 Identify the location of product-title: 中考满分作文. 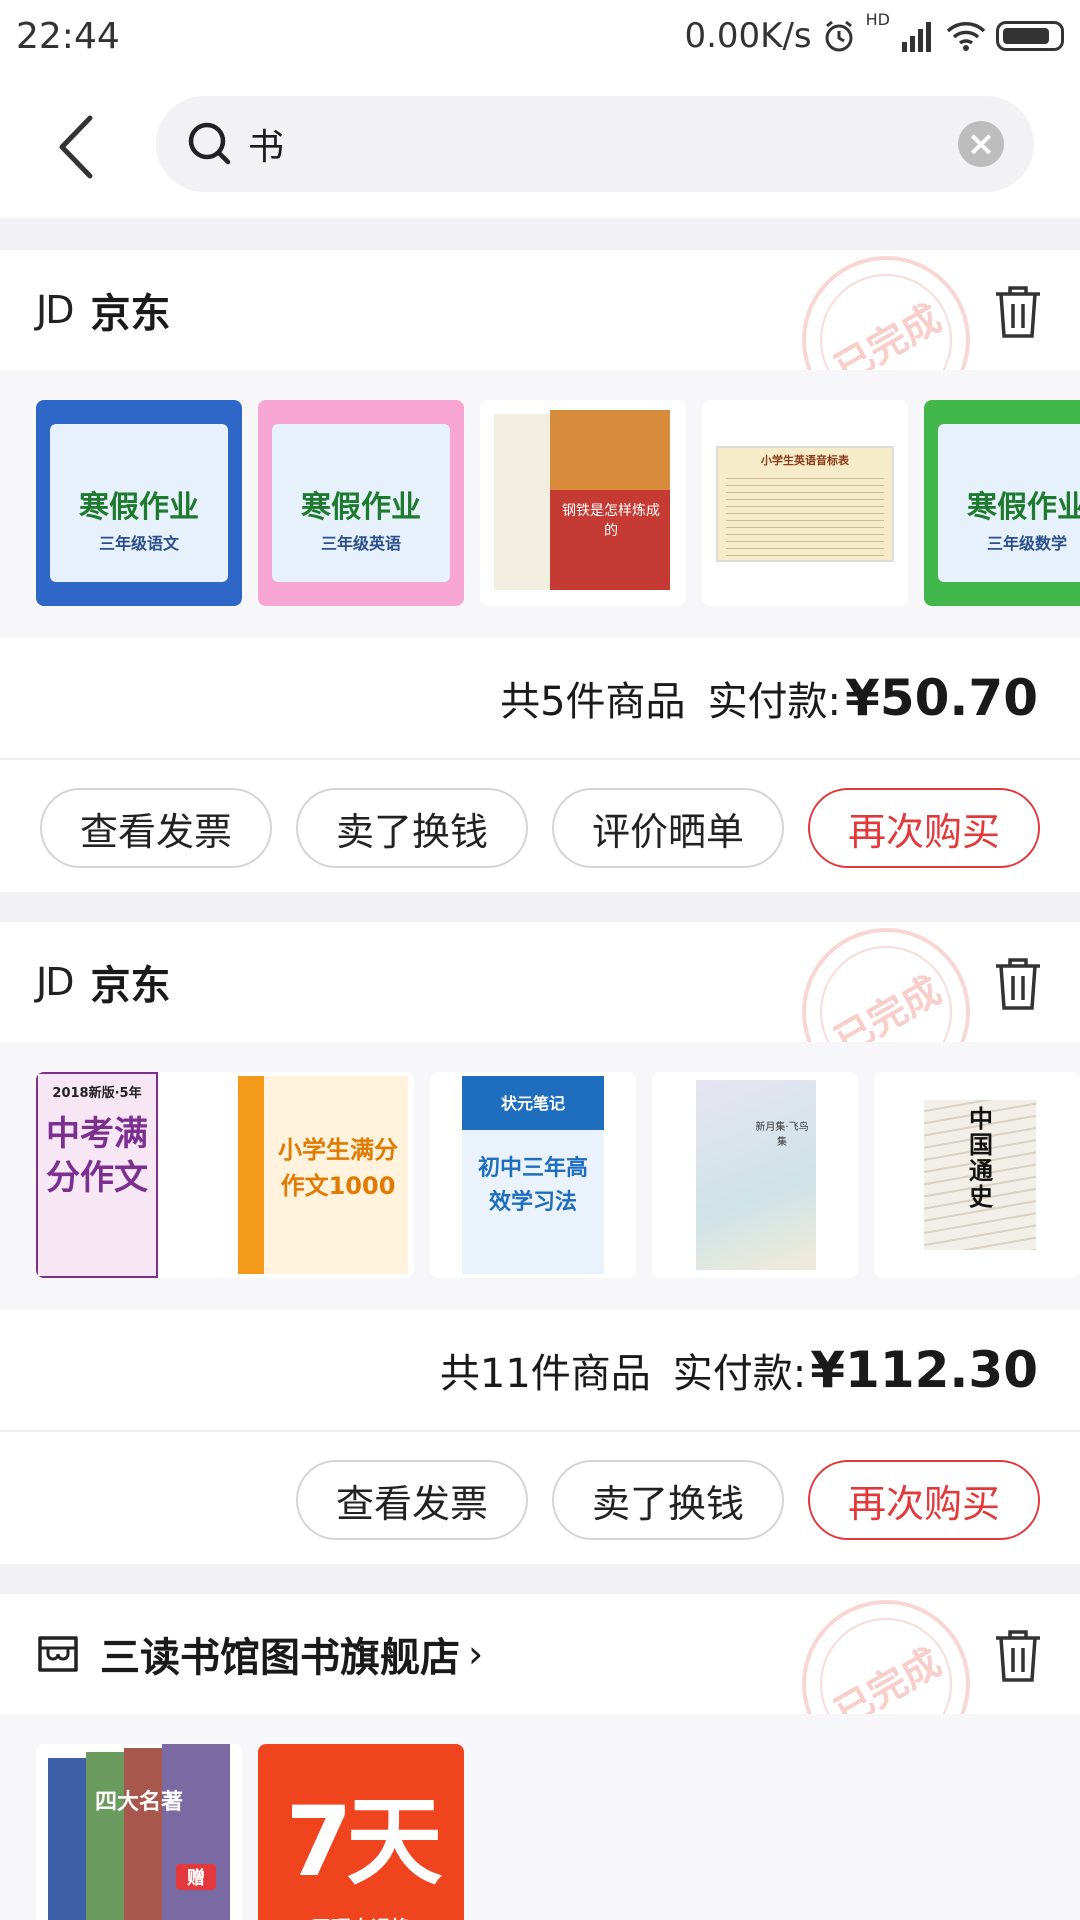
(97, 1156).